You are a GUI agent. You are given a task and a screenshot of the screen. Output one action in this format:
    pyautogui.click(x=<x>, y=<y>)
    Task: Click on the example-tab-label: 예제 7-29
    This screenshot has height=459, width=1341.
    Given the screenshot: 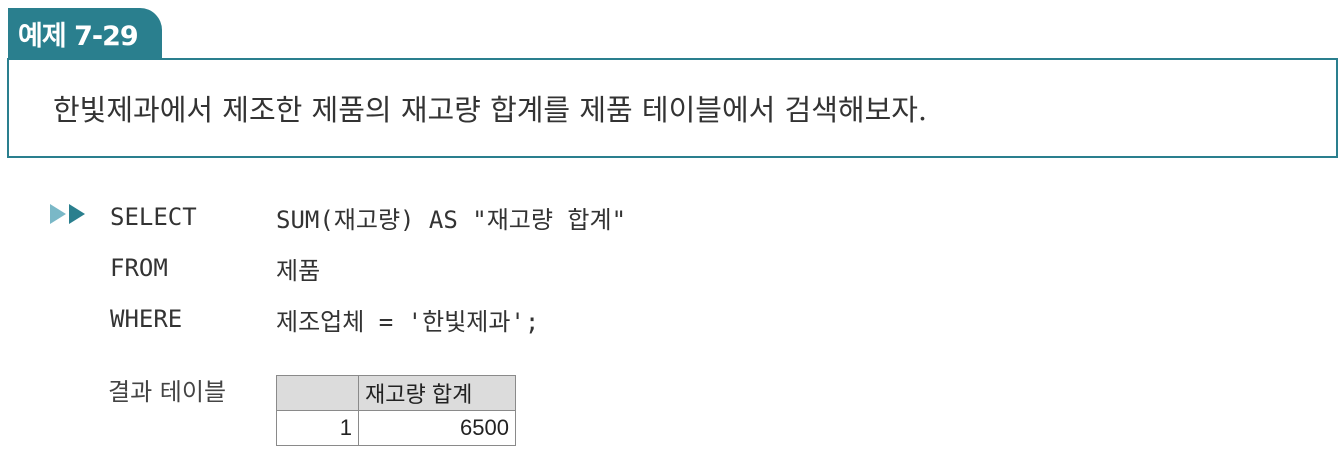 What is the action you would take?
    pyautogui.click(x=78, y=36)
    